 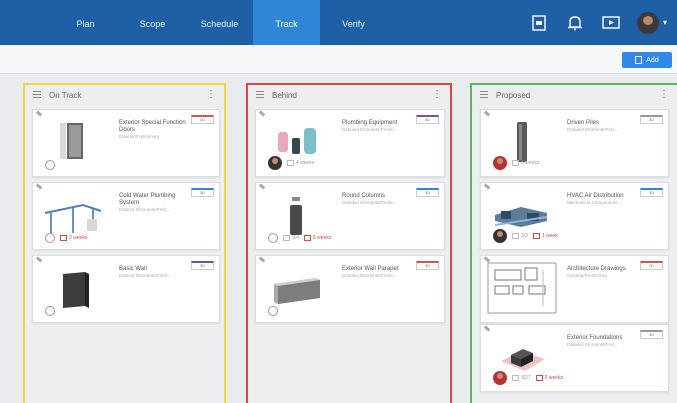 What do you see at coordinates (528, 378) in the screenshot?
I see `card-footer: 3/27 2 weeks` at bounding box center [528, 378].